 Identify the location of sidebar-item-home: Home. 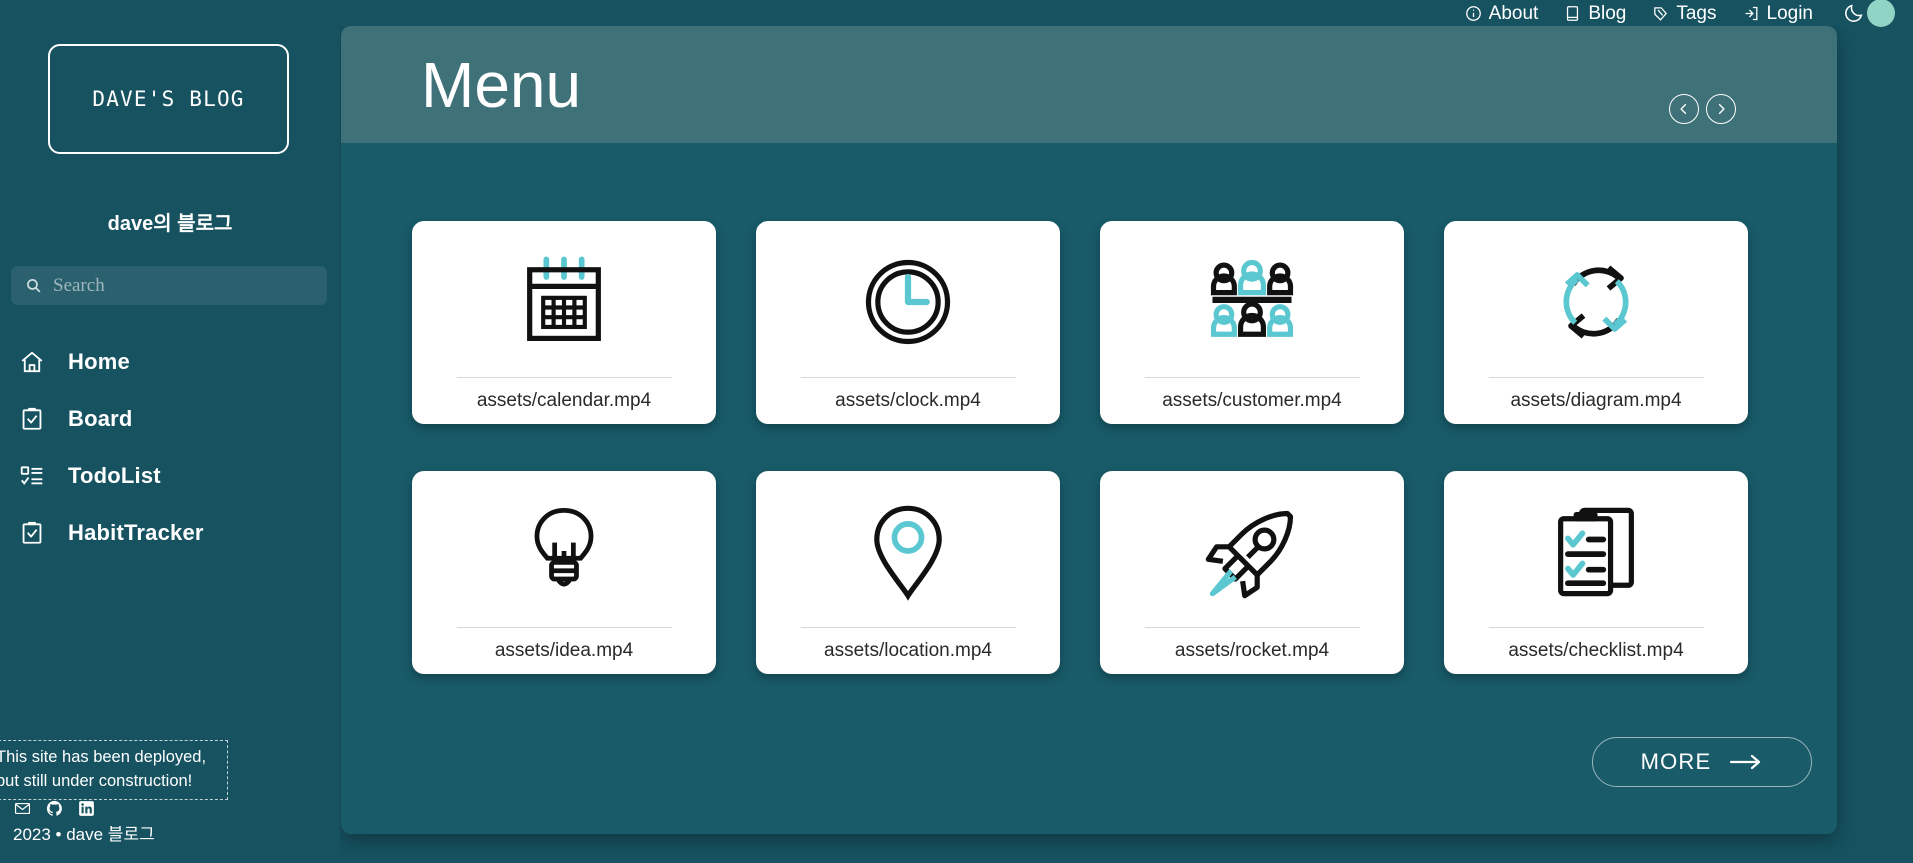
(170, 361).